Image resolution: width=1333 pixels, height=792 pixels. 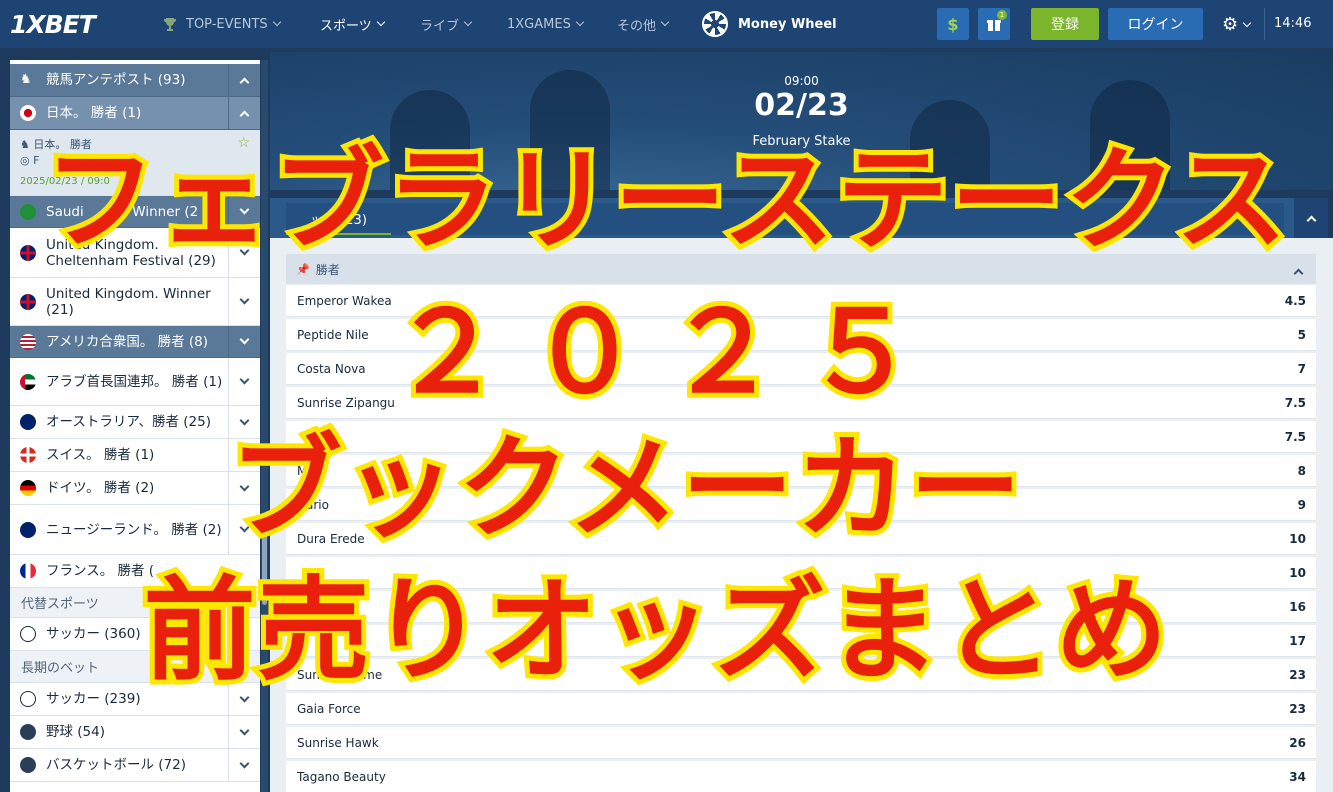 I want to click on event-time: 2025/02/23 / 09:0 T 00:, so click(x=114, y=181).